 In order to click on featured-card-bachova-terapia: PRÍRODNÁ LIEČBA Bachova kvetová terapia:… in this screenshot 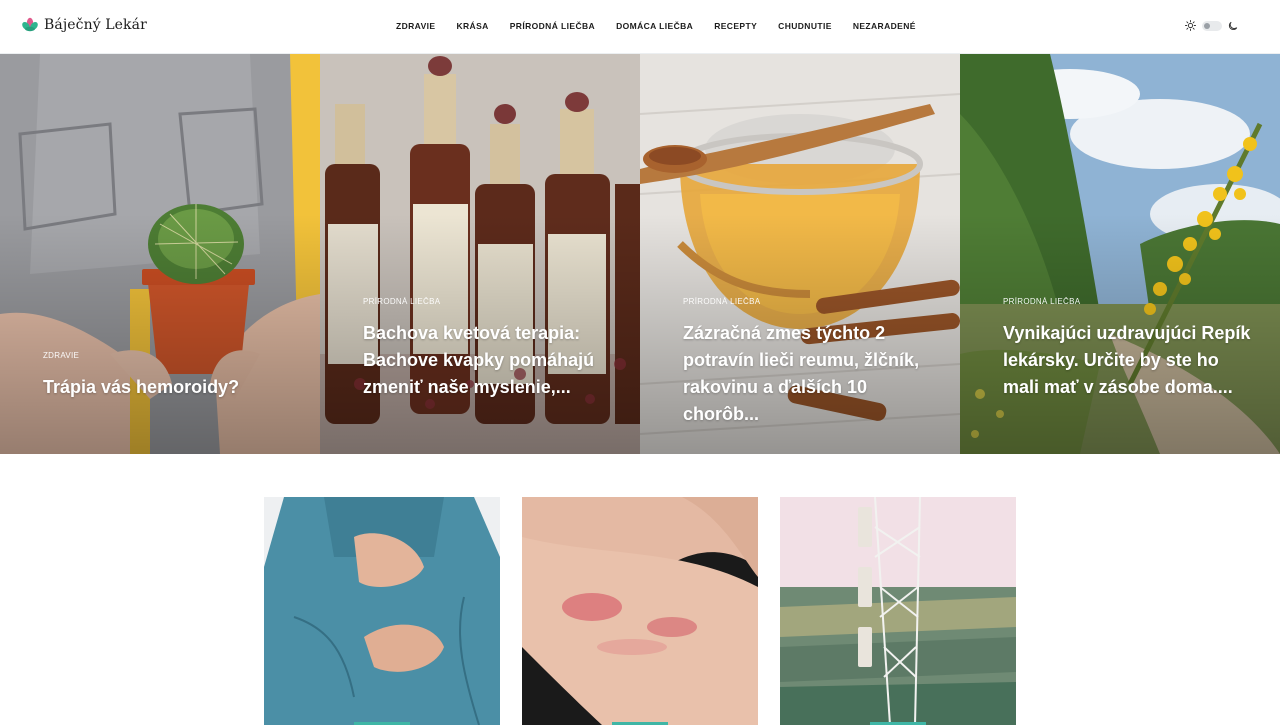, I will do `click(480, 254)`.